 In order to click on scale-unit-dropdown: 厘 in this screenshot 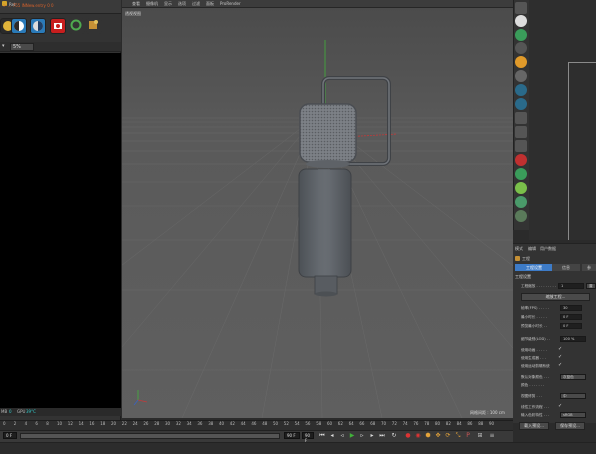, I will do `click(591, 286)`.